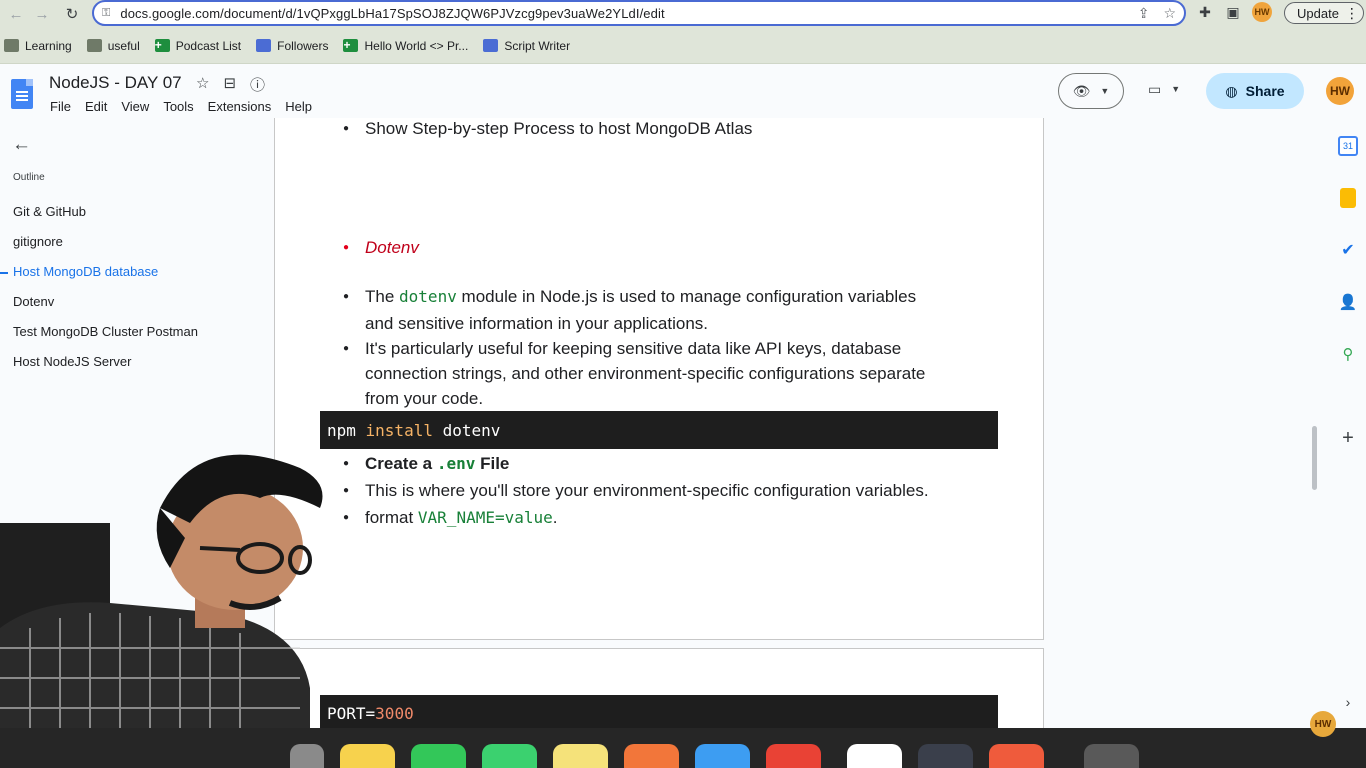 Image resolution: width=1366 pixels, height=768 pixels. I want to click on calendar-icon: 31, so click(1348, 146).